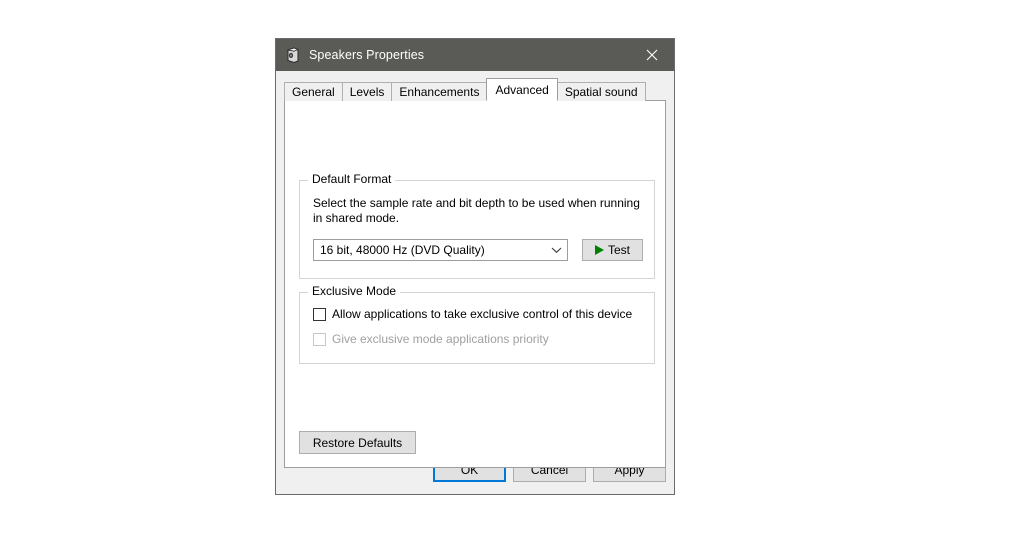 Image resolution: width=1031 pixels, height=537 pixels. Describe the element at coordinates (475, 55) in the screenshot. I see `title-bar: Speakers Properties` at that location.